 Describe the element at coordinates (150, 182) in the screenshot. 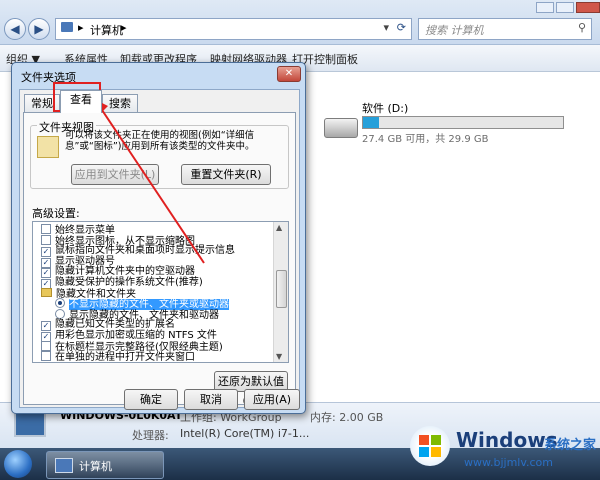

I see `annotation-arrow` at that location.